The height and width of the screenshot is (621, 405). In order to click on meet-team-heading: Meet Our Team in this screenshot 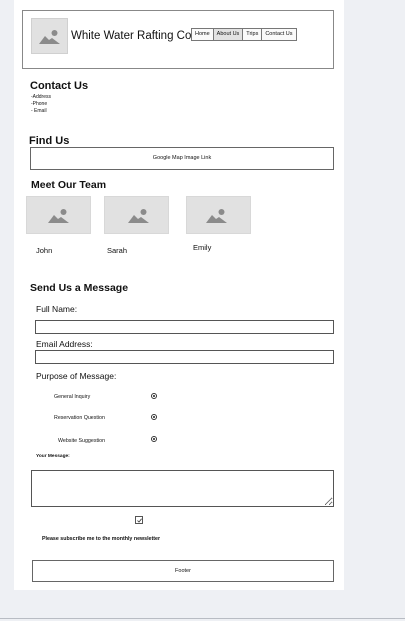, I will do `click(69, 185)`.